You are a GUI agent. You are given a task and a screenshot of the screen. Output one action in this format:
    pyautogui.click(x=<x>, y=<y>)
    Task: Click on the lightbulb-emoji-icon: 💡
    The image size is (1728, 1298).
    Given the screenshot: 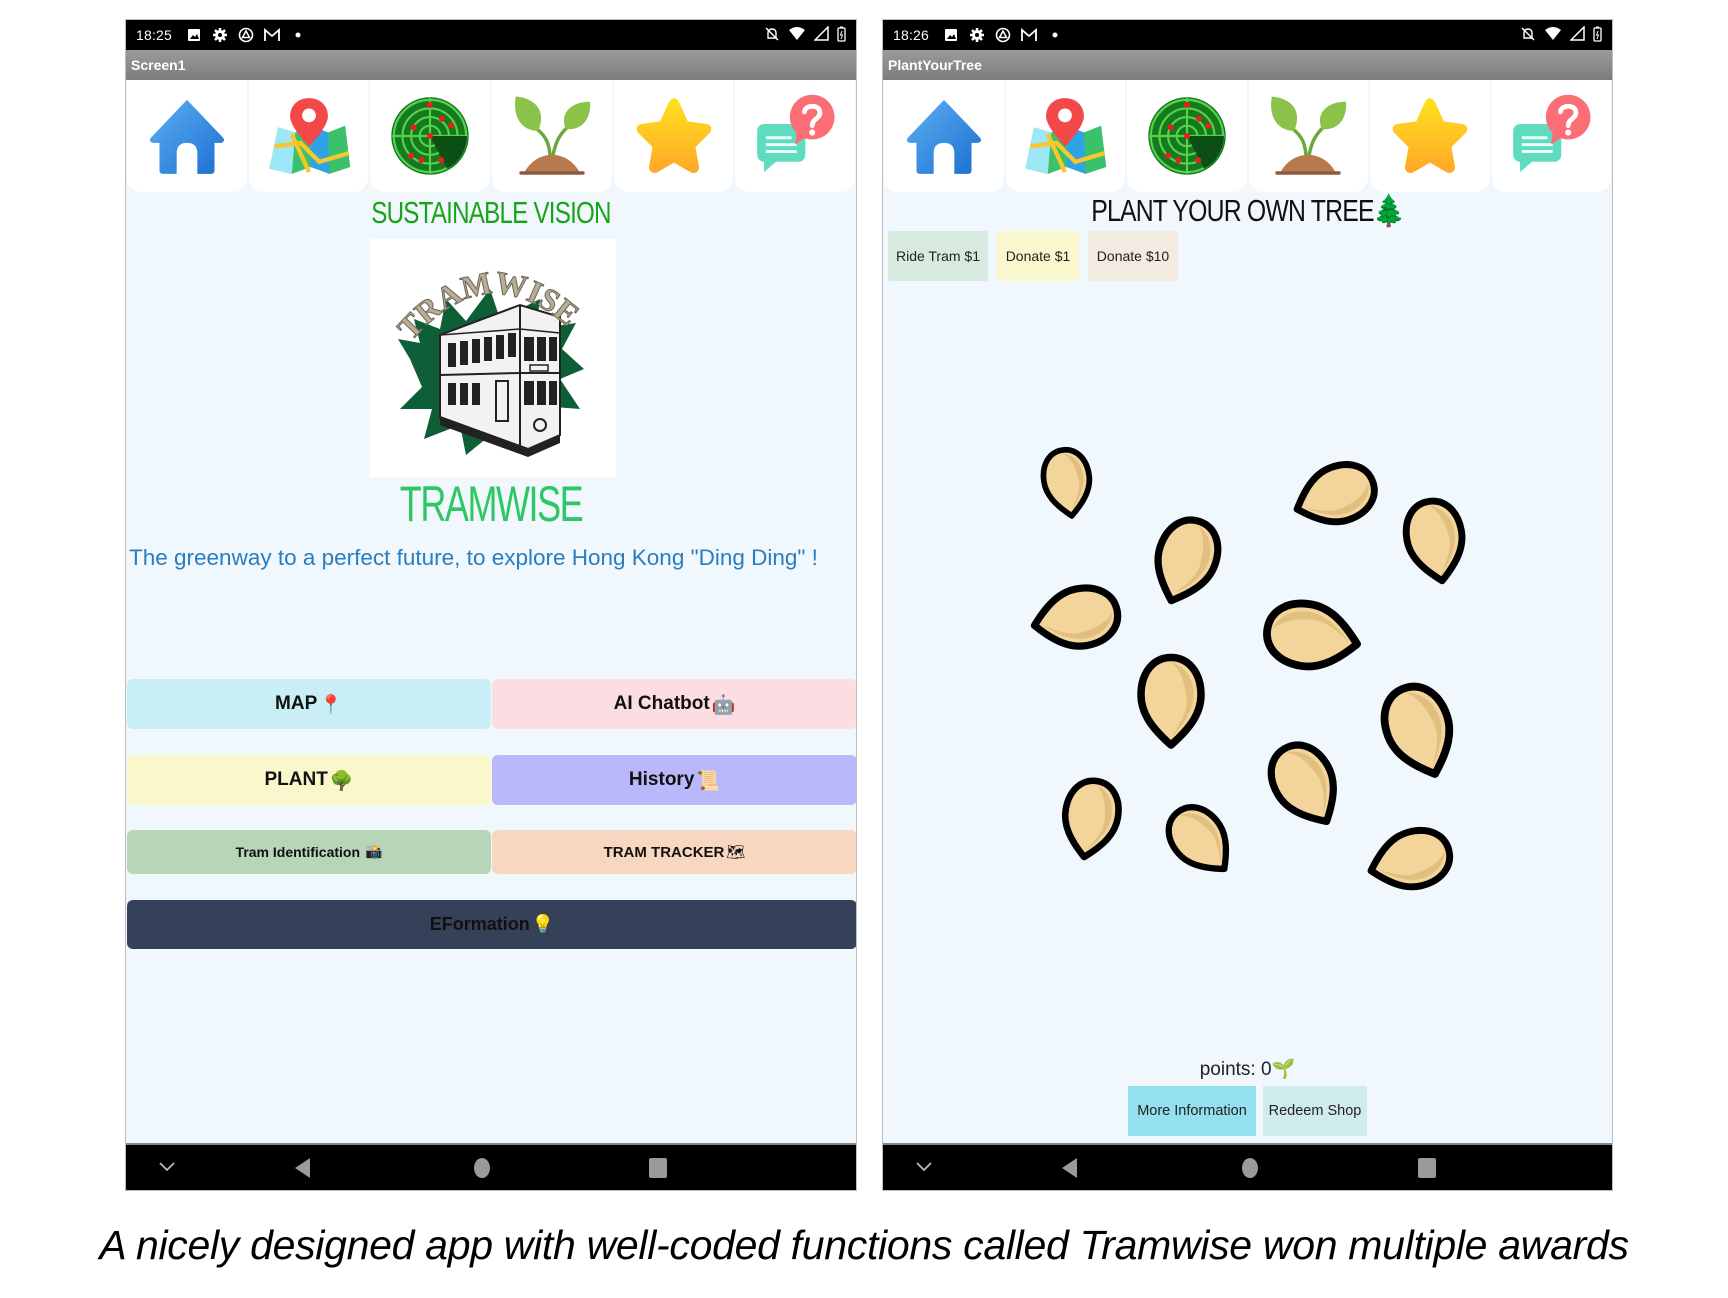 What is the action you would take?
    pyautogui.click(x=543, y=924)
    